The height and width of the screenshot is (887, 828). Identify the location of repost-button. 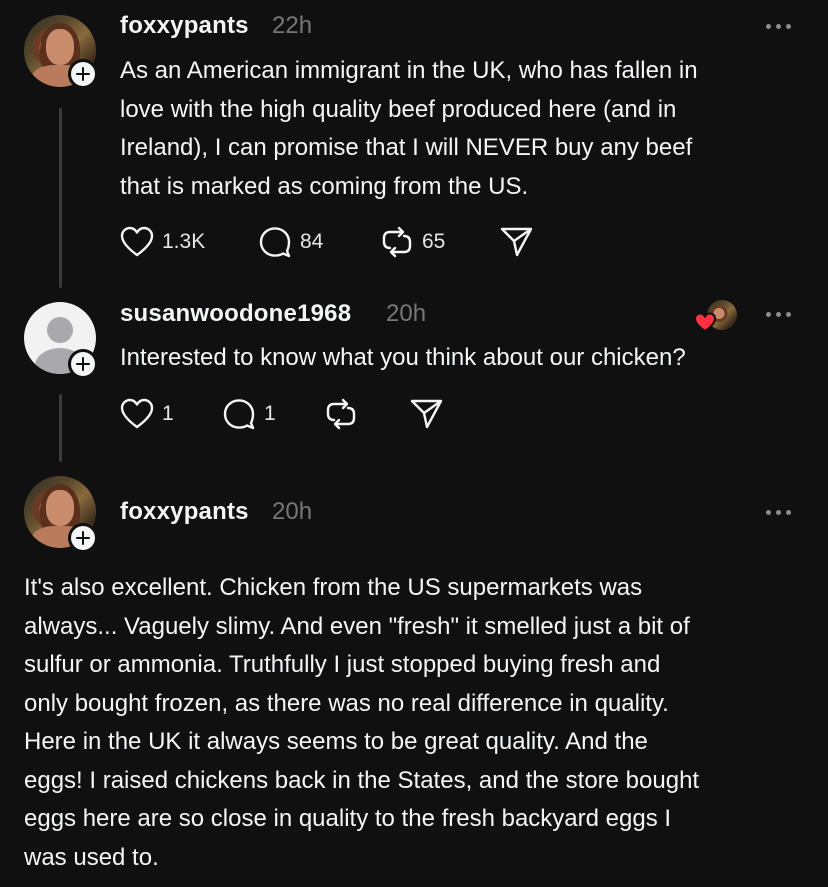
(341, 414).